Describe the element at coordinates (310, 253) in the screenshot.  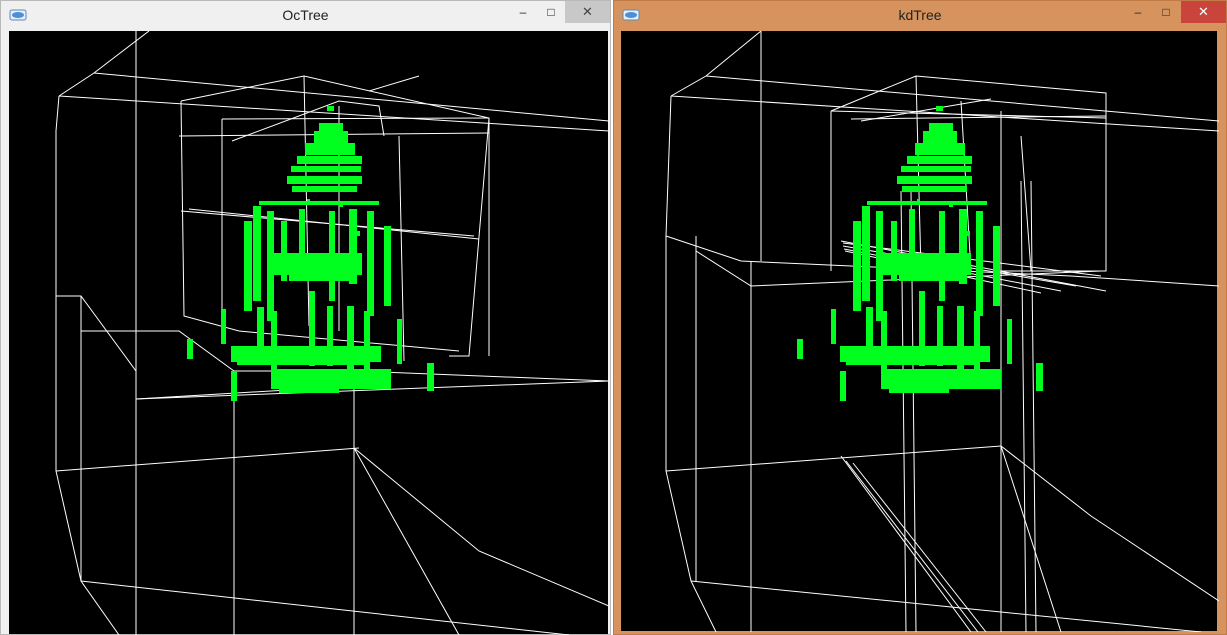
I see `octree-point-cloud` at that location.